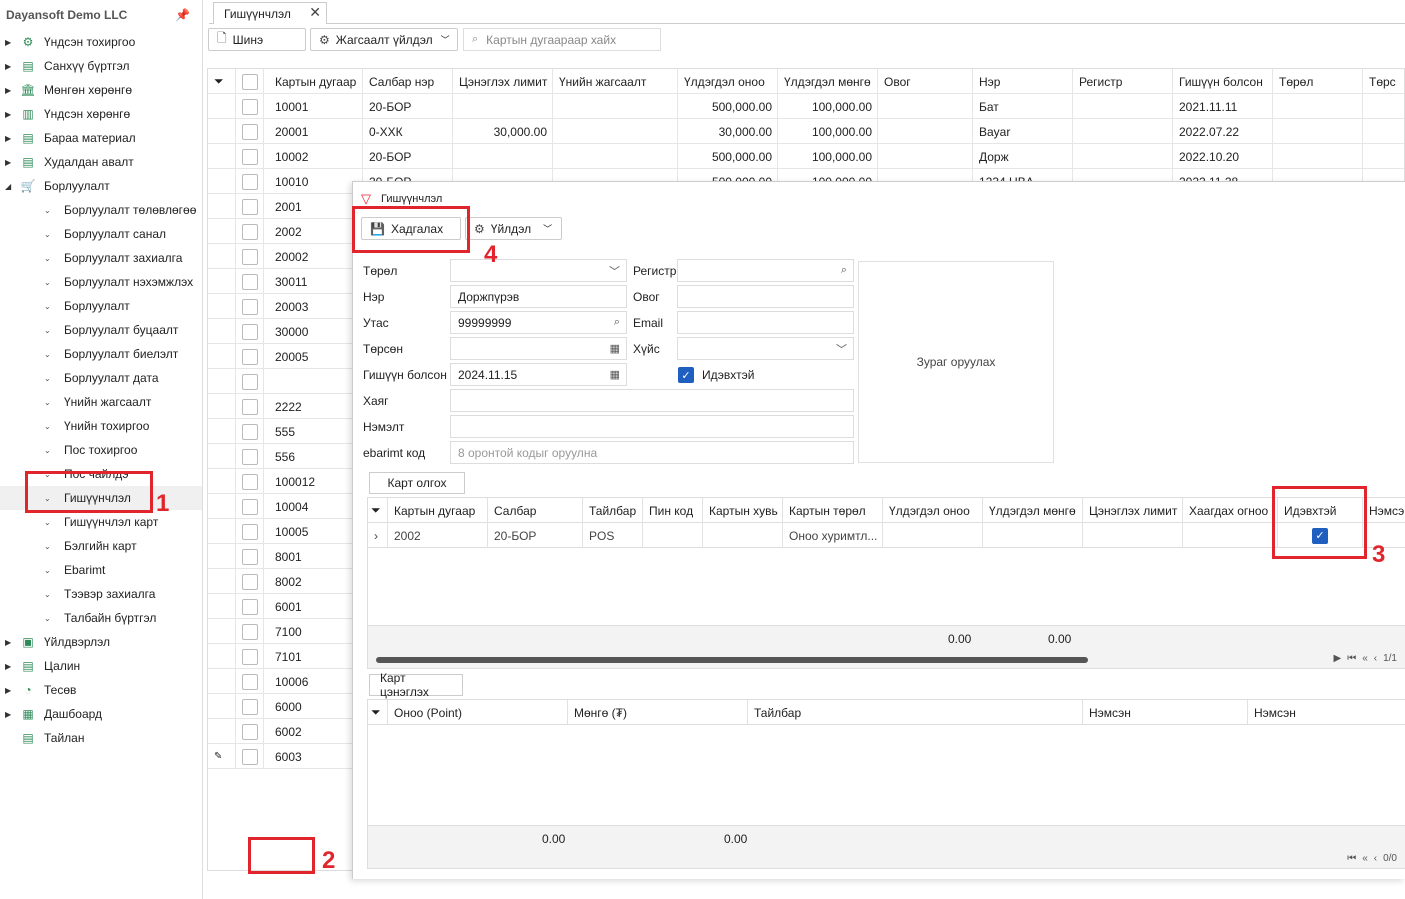 Image resolution: width=1405 pixels, height=899 pixels. I want to click on sidebar-subitem: ⌄ Үнийн жагсаалт, so click(101, 402).